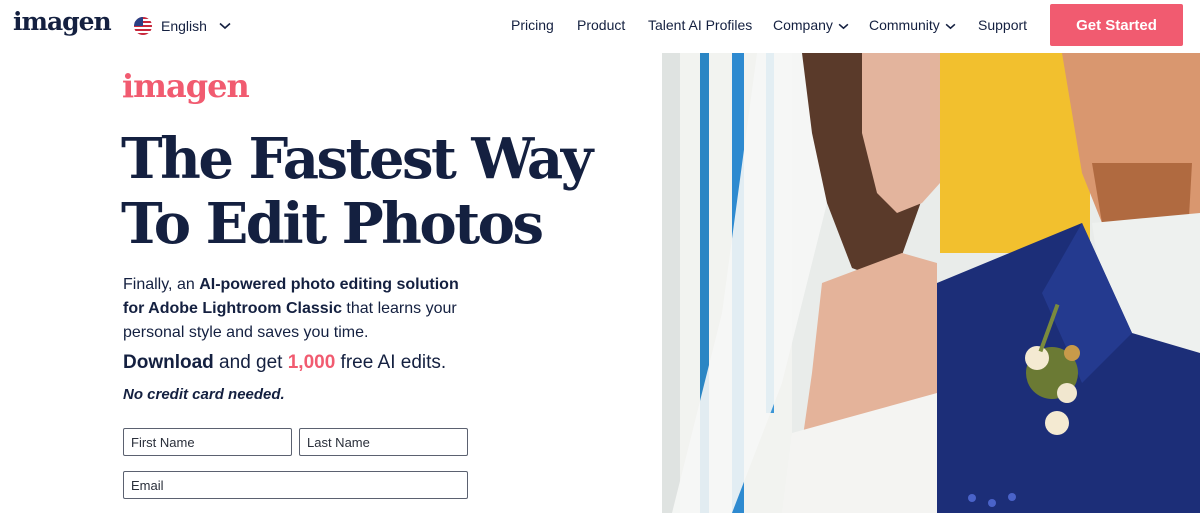 The width and height of the screenshot is (1200, 513). Describe the element at coordinates (168, 362) in the screenshot. I see `offer-download: Download` at that location.